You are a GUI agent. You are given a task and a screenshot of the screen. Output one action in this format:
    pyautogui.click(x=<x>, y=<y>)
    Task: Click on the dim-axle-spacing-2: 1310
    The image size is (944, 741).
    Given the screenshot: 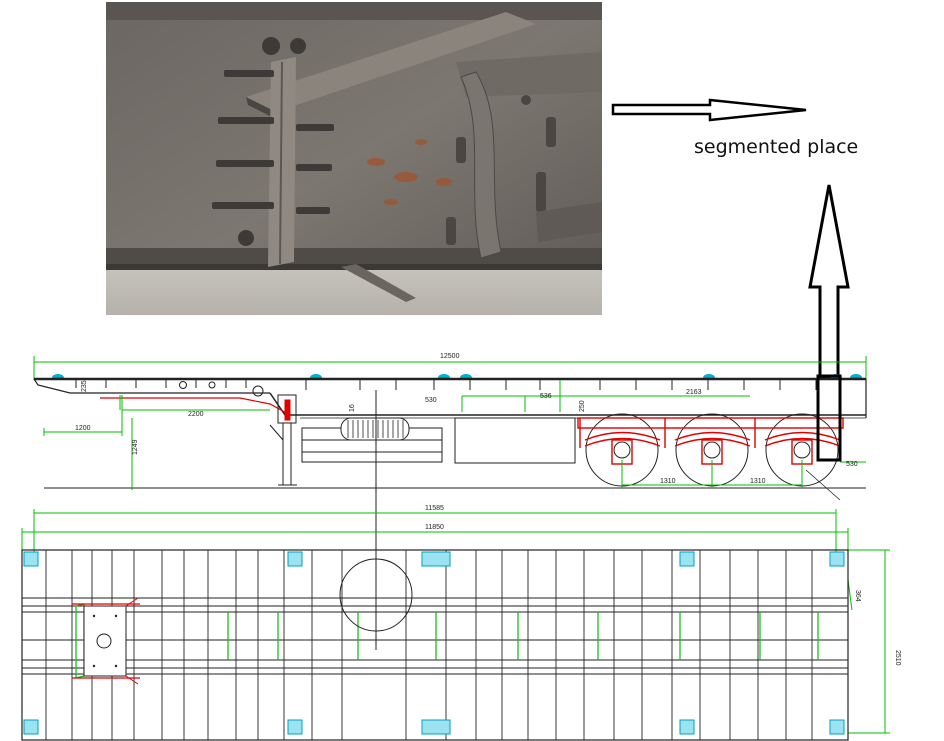 What is the action you would take?
    pyautogui.click(x=758, y=481)
    